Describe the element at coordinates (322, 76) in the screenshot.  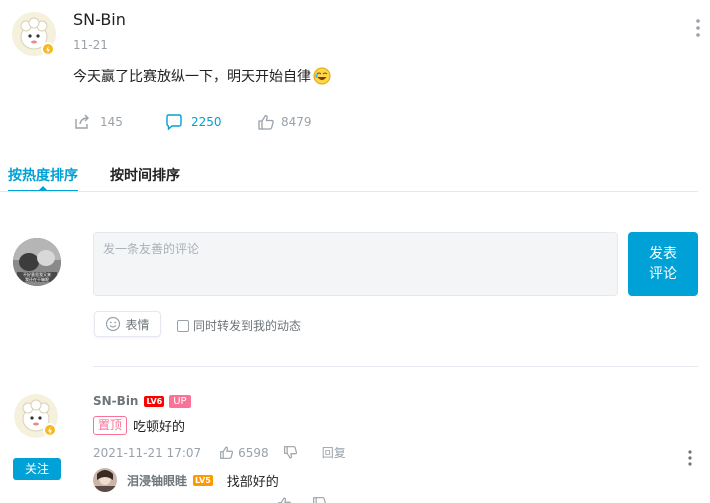
I see `laugh-emoji-icon` at that location.